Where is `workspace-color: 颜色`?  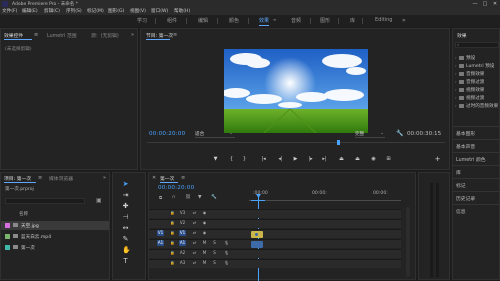
workspace-color: 颜色 is located at coordinates (234, 20).